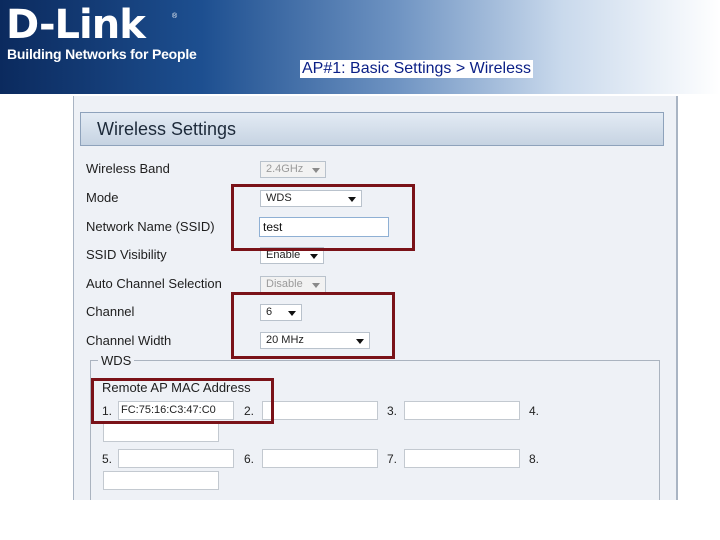 The width and height of the screenshot is (720, 540). I want to click on auto-channel-value: Disable, so click(284, 284).